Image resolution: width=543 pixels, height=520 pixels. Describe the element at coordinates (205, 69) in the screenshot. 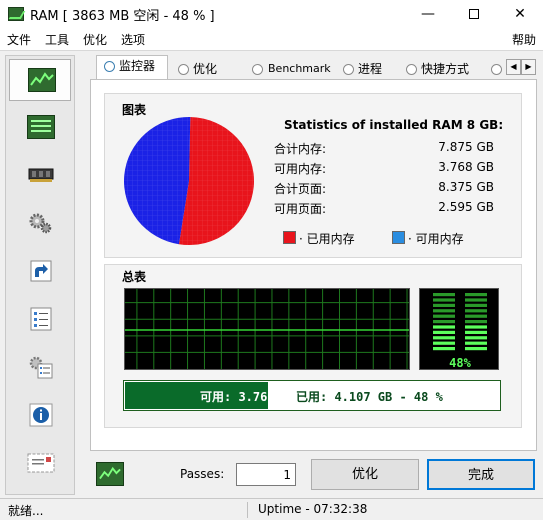

I see `tab-label: 优化` at that location.